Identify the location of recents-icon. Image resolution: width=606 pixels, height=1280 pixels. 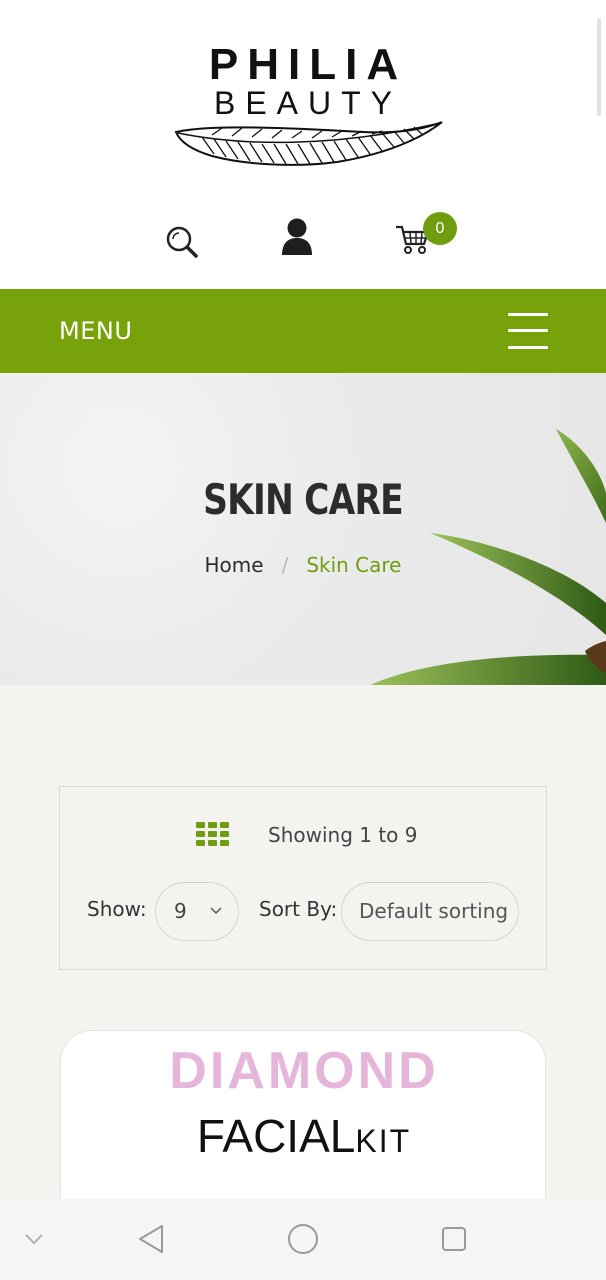
(454, 1239).